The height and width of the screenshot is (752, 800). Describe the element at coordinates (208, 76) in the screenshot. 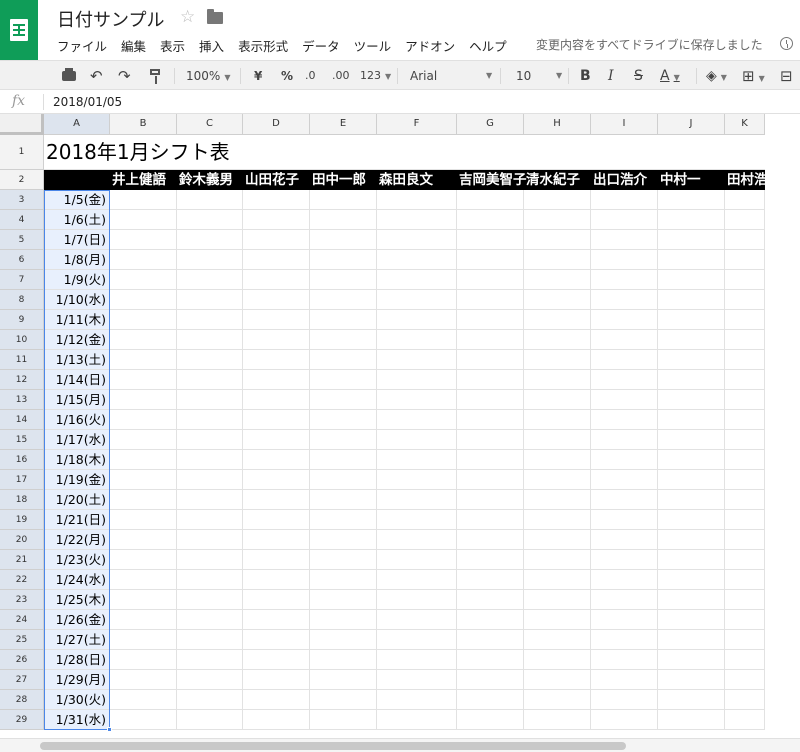

I see `zoom-select: 100% ▼` at that location.